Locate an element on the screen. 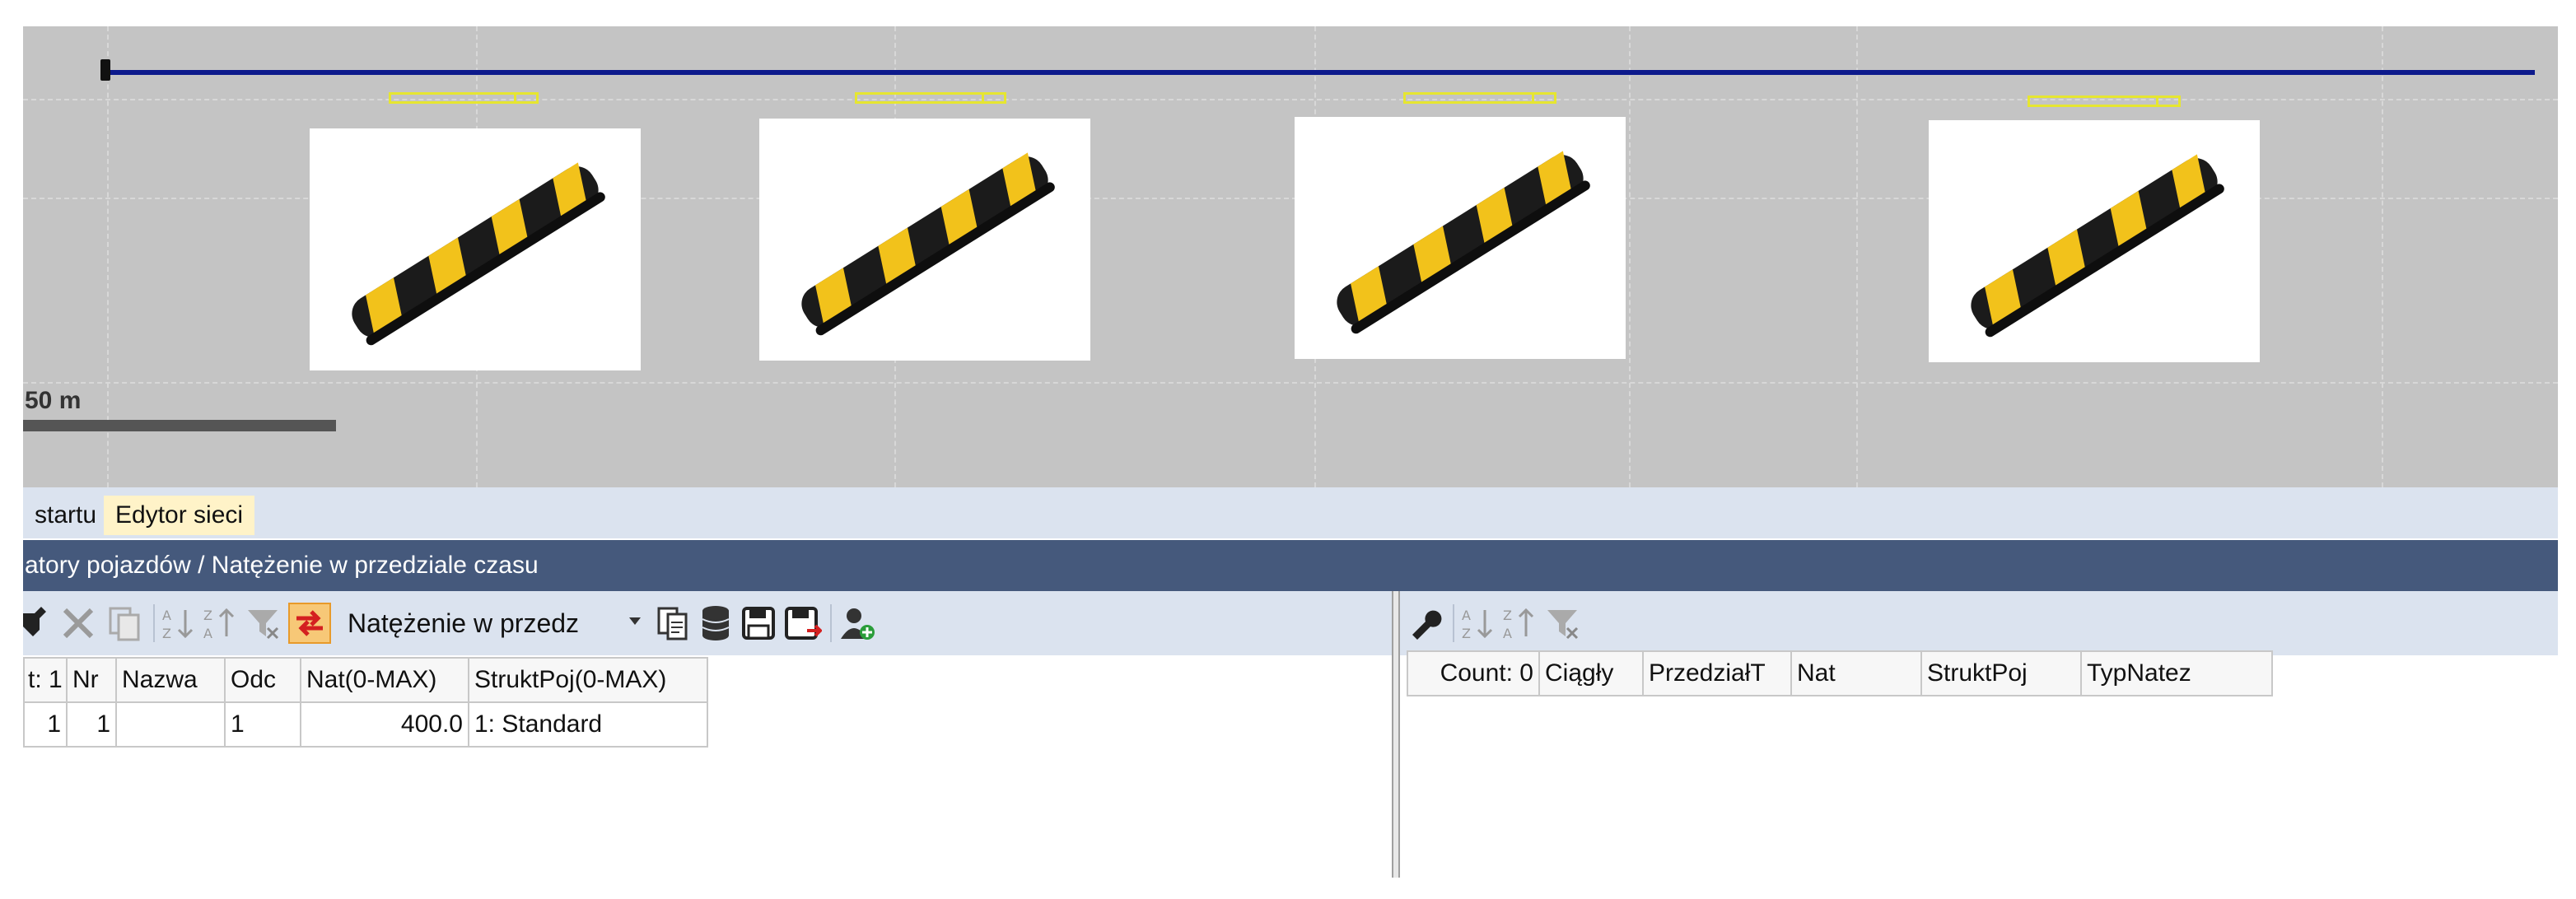 This screenshot has width=2576, height=899. cell-nazwa is located at coordinates (170, 724).